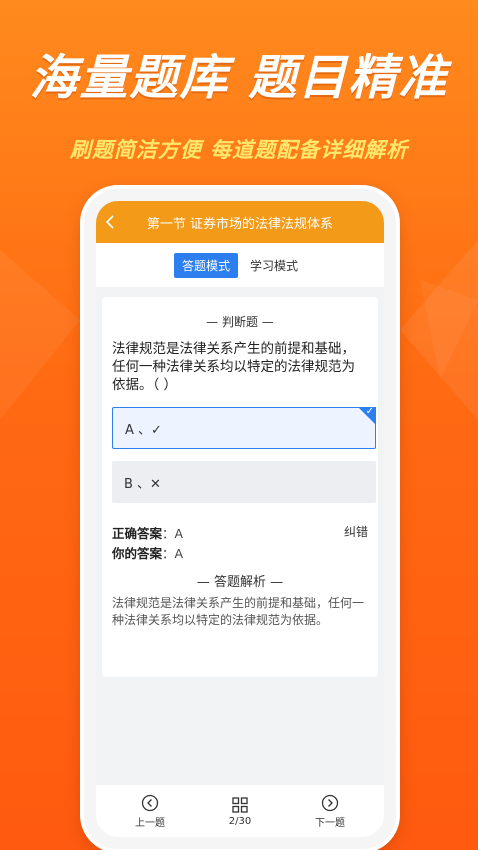 This screenshot has height=850, width=478. What do you see at coordinates (244, 428) in the screenshot?
I see `option-a: A 、✓ ✓` at bounding box center [244, 428].